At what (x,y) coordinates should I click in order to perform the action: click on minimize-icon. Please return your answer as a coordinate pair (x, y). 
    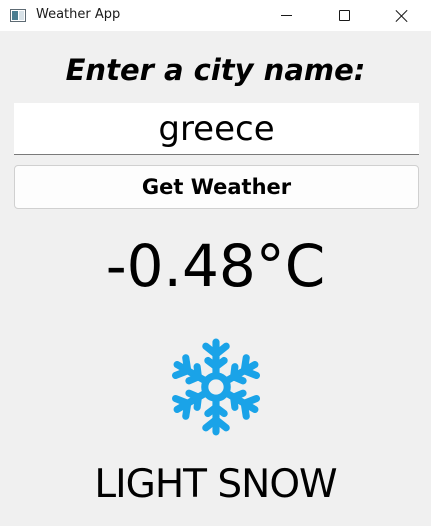
    Looking at the image, I should click on (286, 15).